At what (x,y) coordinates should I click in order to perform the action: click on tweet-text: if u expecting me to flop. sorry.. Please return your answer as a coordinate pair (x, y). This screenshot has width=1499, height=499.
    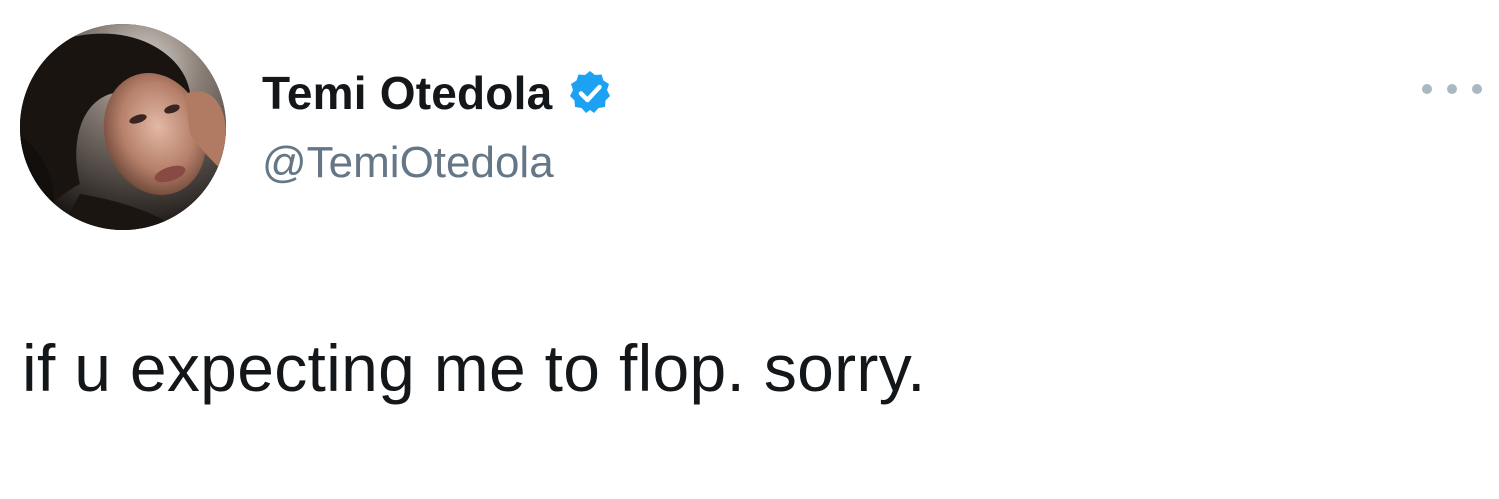
    Looking at the image, I should click on (474, 368).